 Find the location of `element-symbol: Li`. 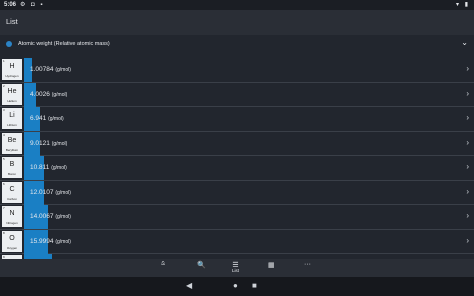

element-symbol: Li is located at coordinates (12, 115).